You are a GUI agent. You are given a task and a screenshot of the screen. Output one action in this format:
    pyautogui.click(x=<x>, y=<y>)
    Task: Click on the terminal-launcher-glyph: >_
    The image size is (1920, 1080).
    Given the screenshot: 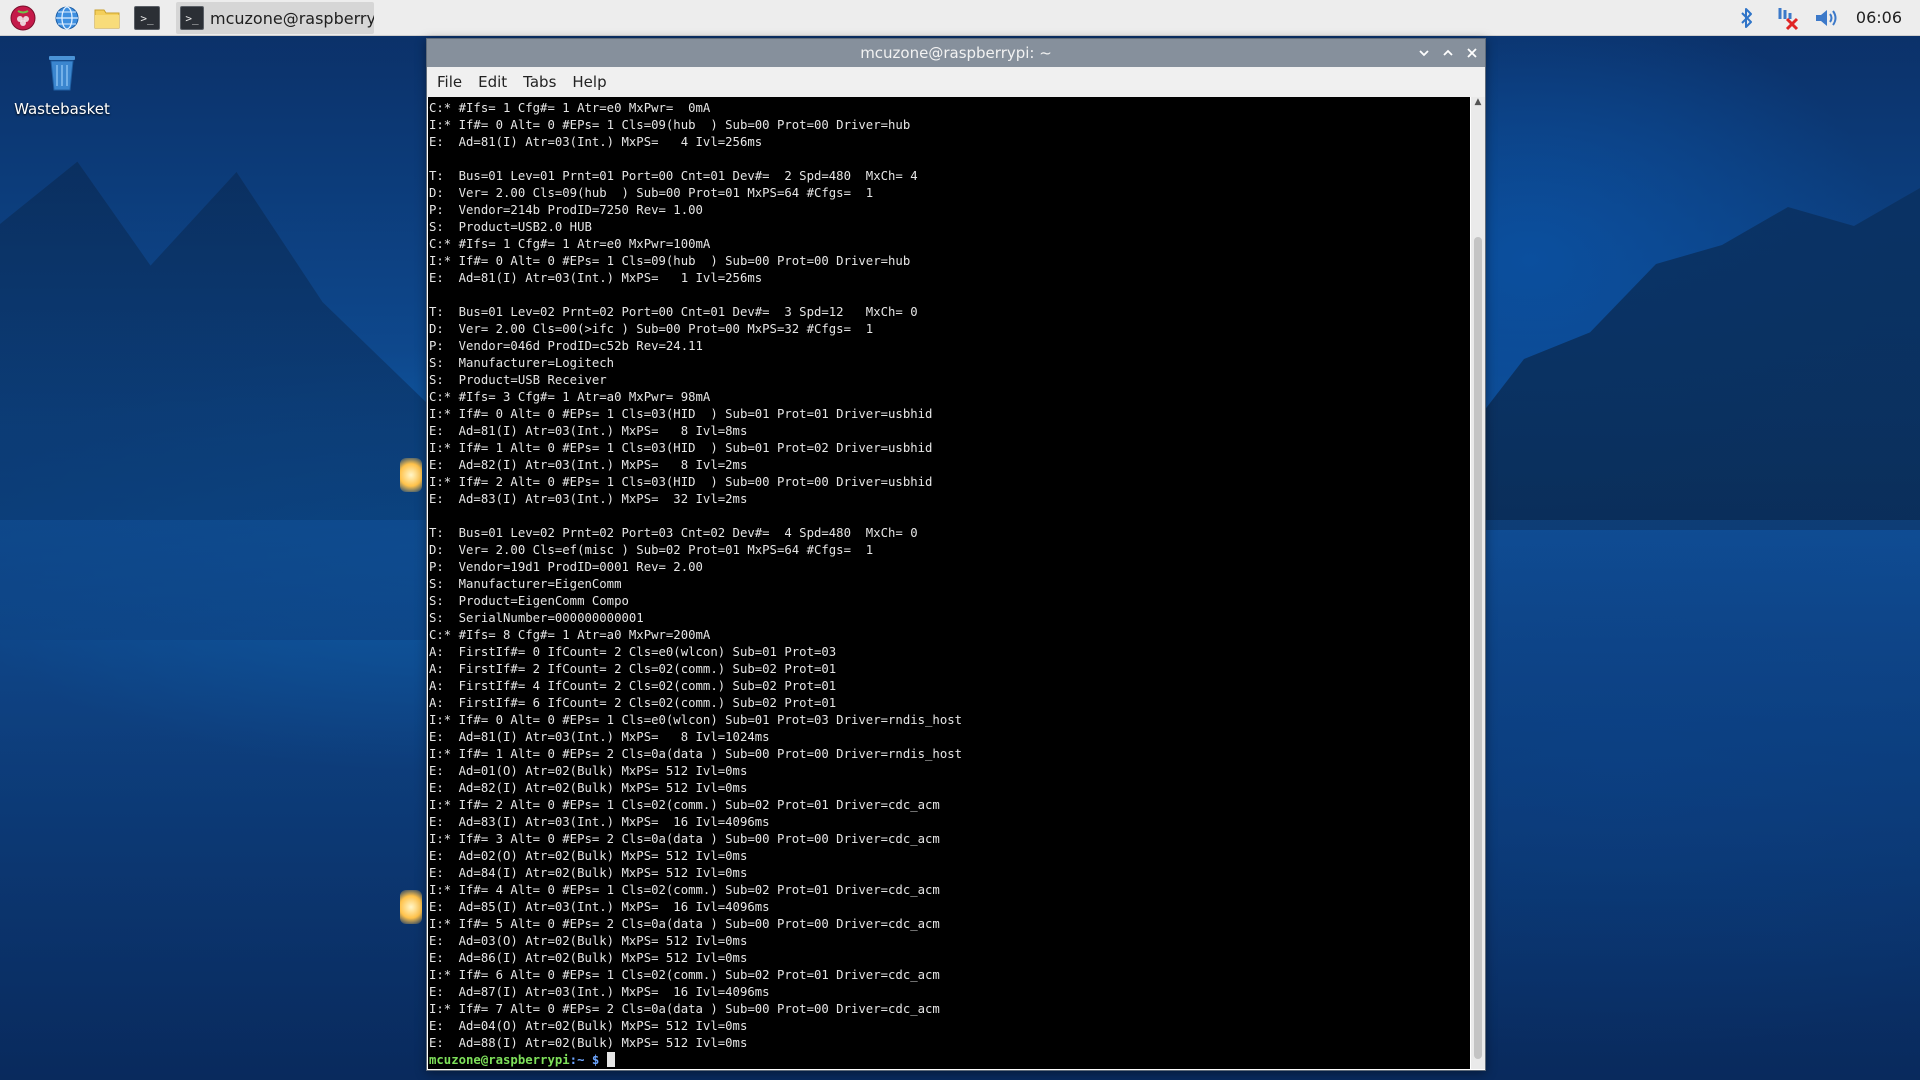 What is the action you would take?
    pyautogui.click(x=147, y=18)
    